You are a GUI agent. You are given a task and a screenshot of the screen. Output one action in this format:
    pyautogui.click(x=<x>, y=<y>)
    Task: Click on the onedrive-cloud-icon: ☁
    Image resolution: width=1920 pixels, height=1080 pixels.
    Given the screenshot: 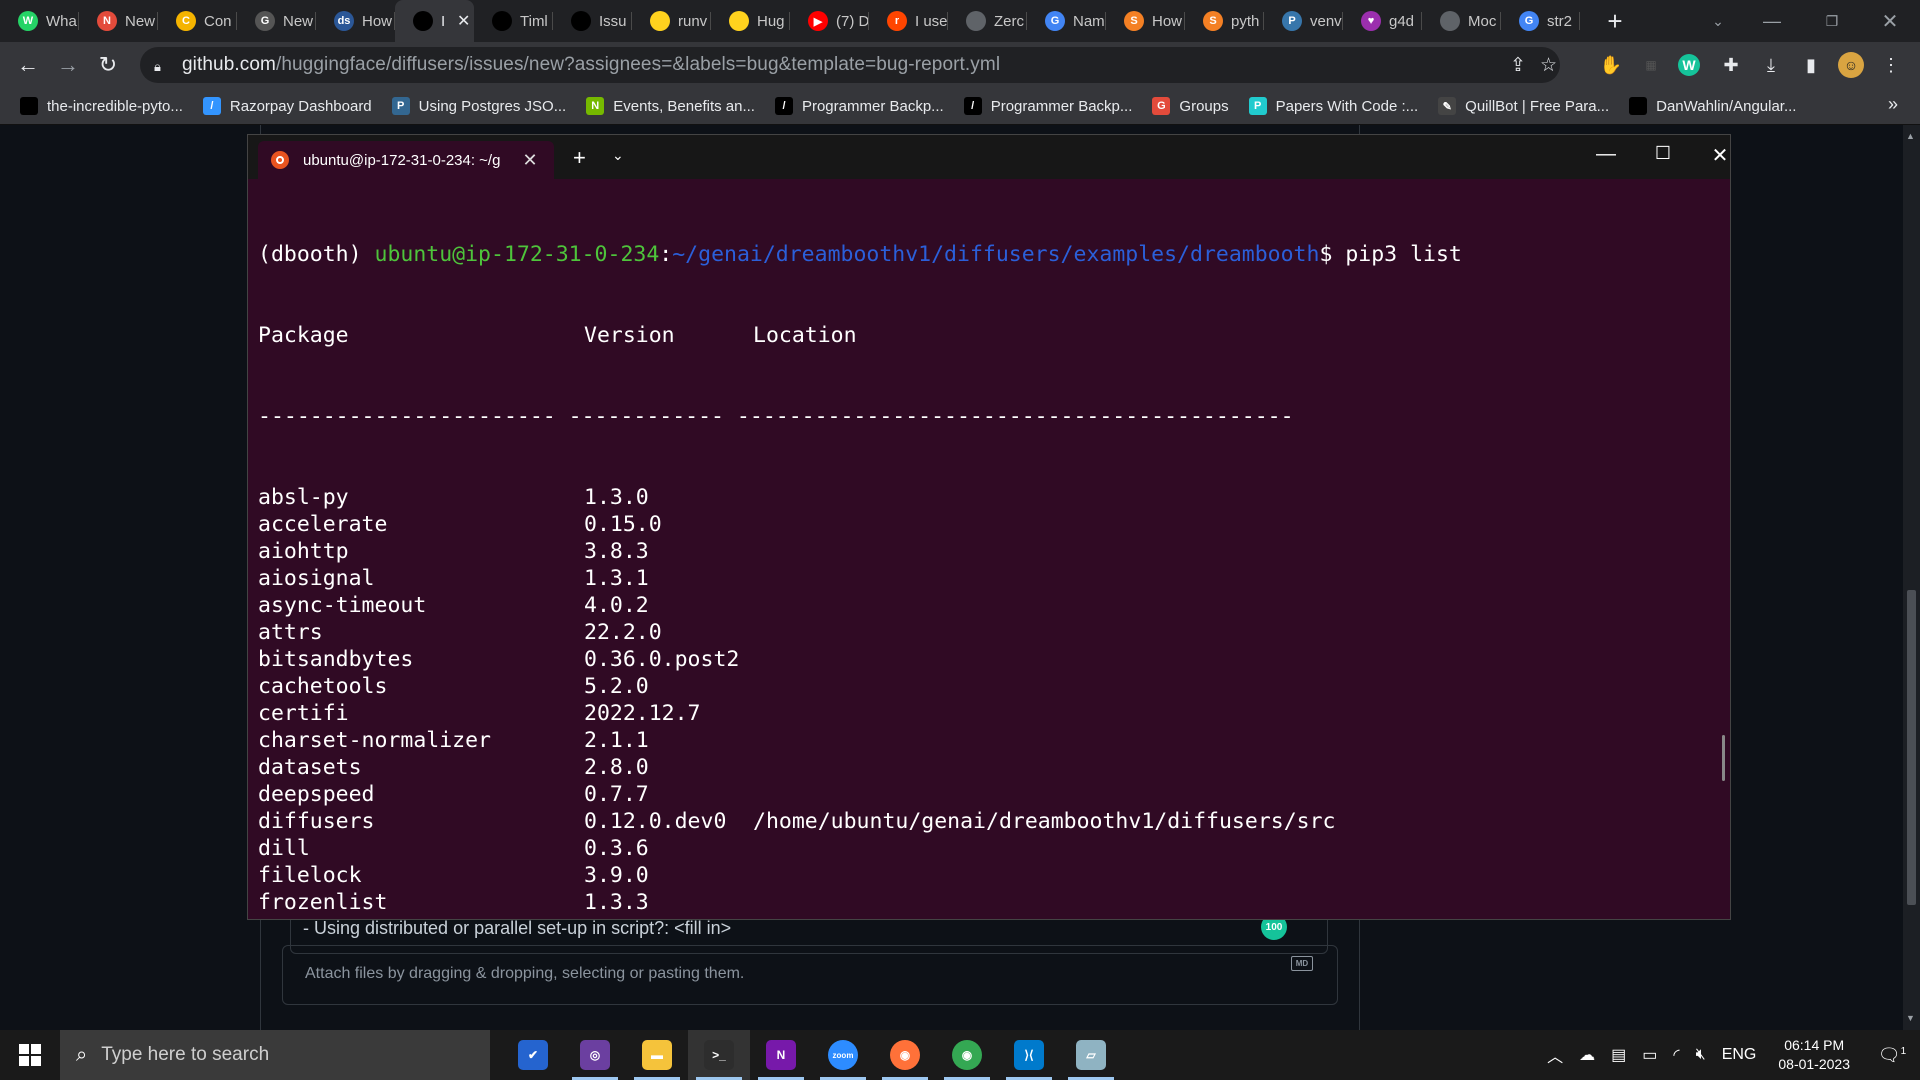 What is the action you would take?
    pyautogui.click(x=1587, y=1055)
    